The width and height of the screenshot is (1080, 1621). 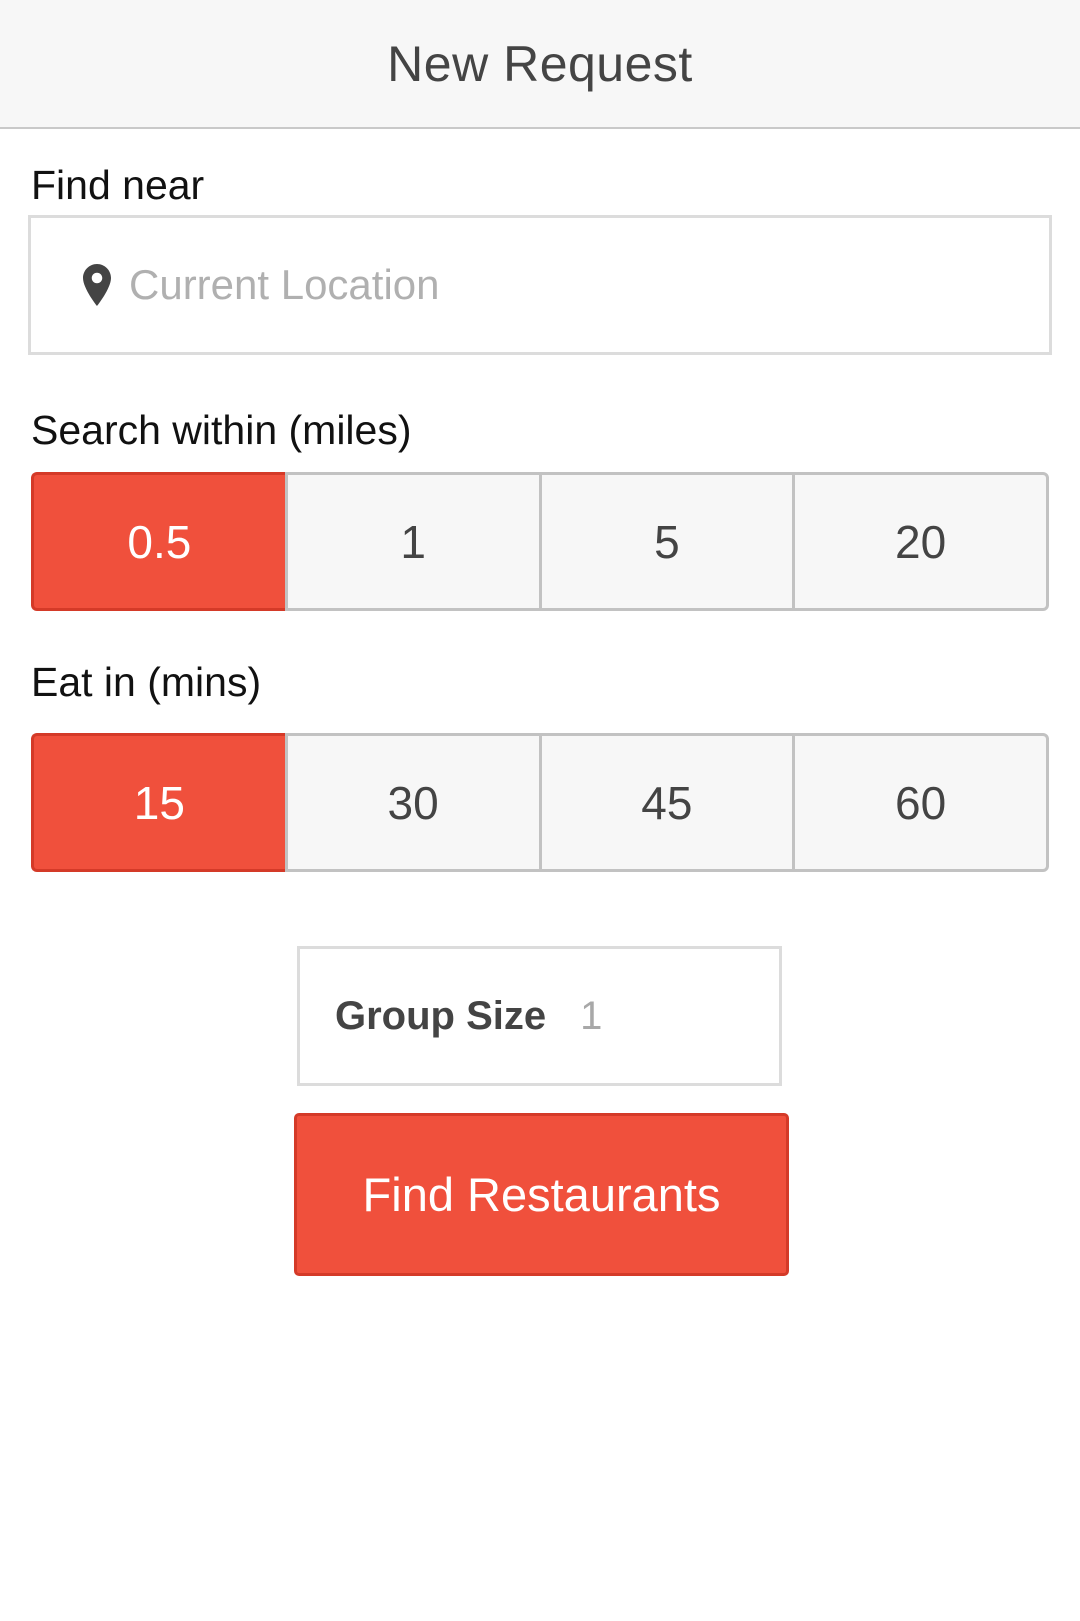 I want to click on location-field, so click(x=540, y=285).